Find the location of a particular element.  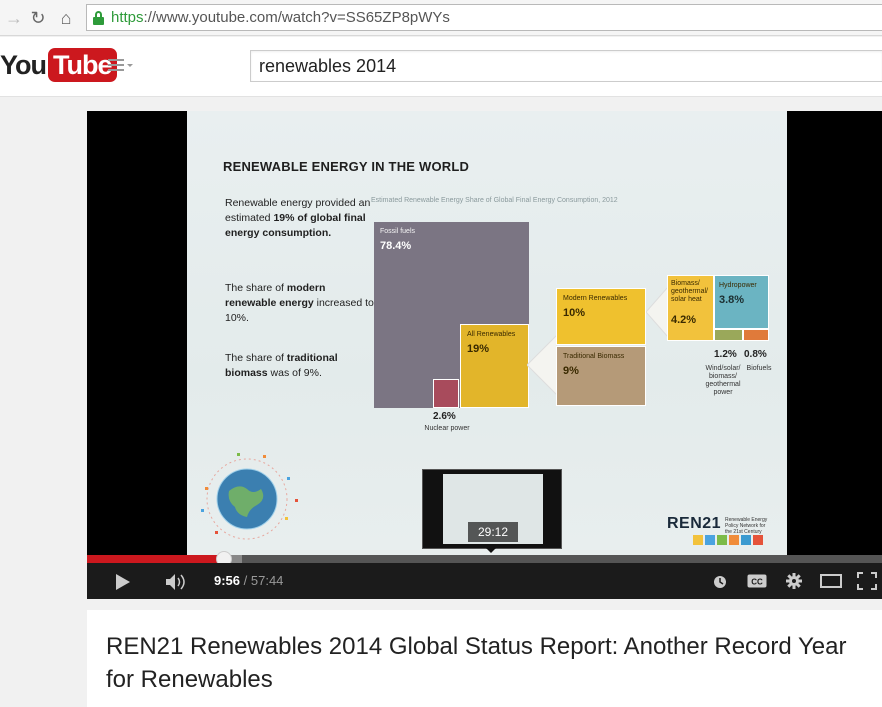

nuclear-box is located at coordinates (446, 393).